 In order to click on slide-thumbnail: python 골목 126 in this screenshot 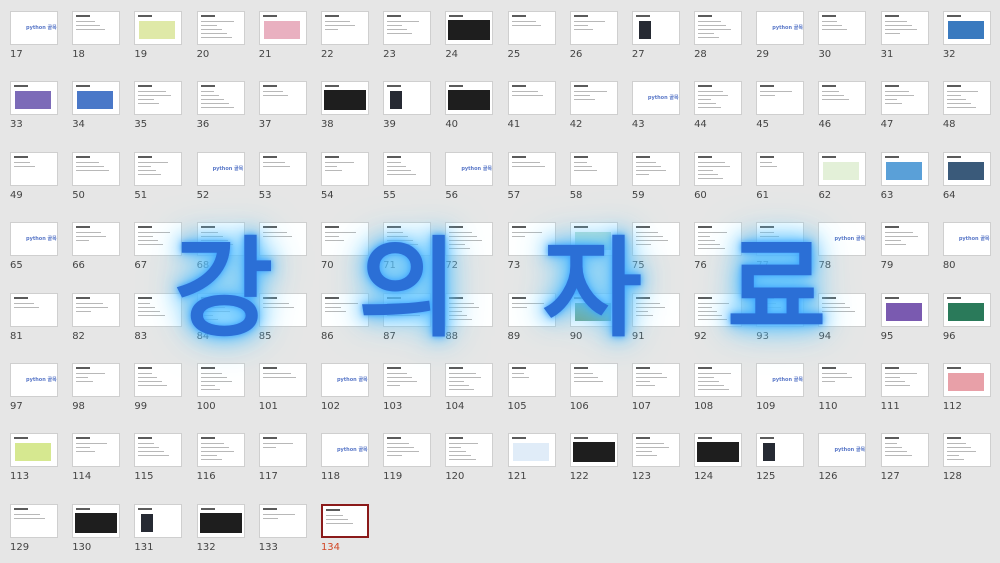, I will do `click(842, 461)`.